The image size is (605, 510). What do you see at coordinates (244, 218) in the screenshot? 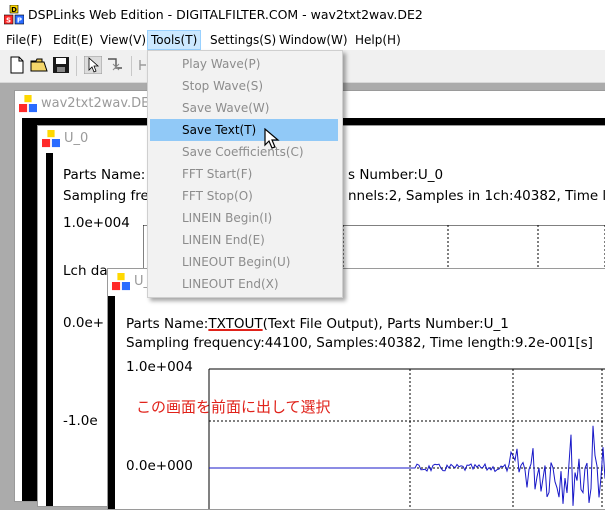
I see `menu-item-linein-begin: LINEIN Begin(I)` at bounding box center [244, 218].